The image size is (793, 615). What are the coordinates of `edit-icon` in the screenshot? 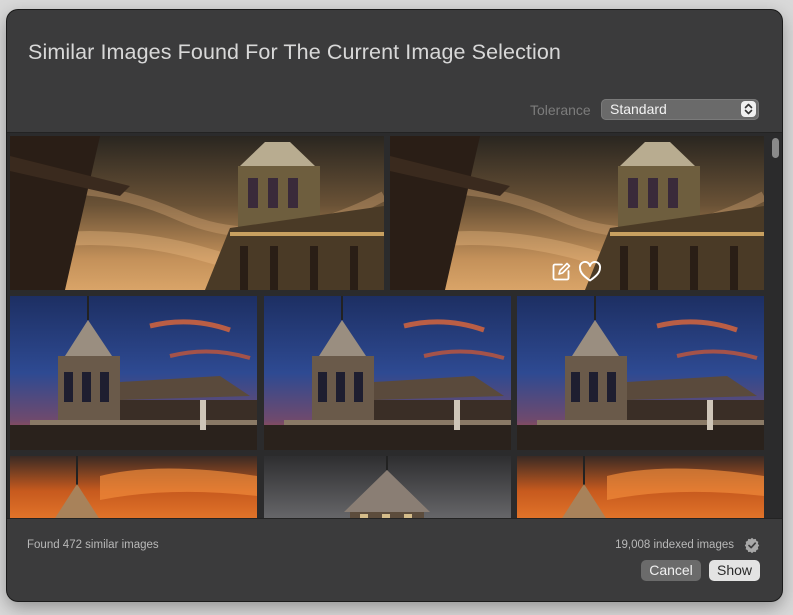 It's located at (561, 272).